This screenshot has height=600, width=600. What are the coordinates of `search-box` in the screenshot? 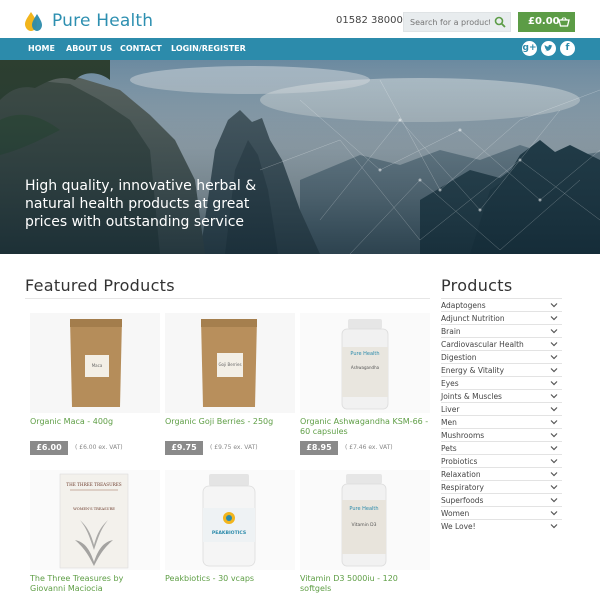 It's located at (457, 22).